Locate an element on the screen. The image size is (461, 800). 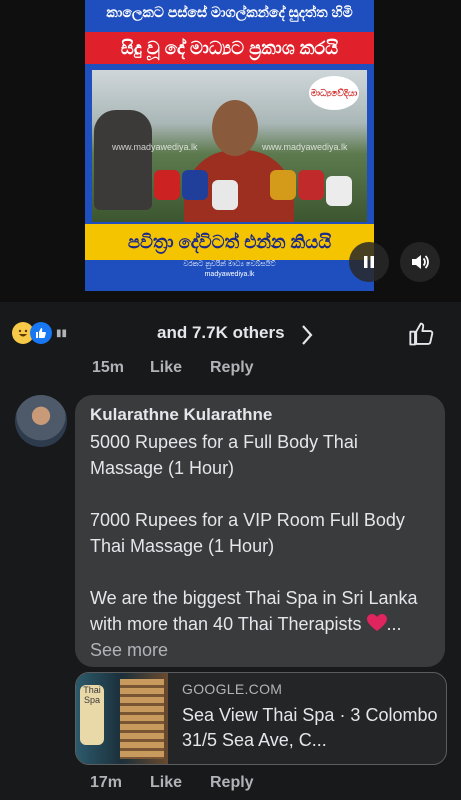
video-headline-red: සිදු වූ දේ මාධ්‍යට ප්‍රකාශ කරයි is located at coordinates (229, 48).